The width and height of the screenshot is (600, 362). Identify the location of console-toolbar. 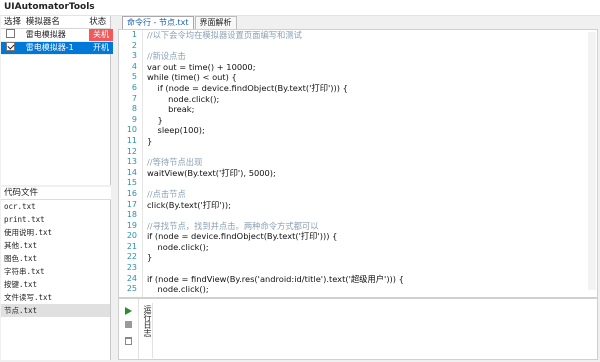
(129, 329).